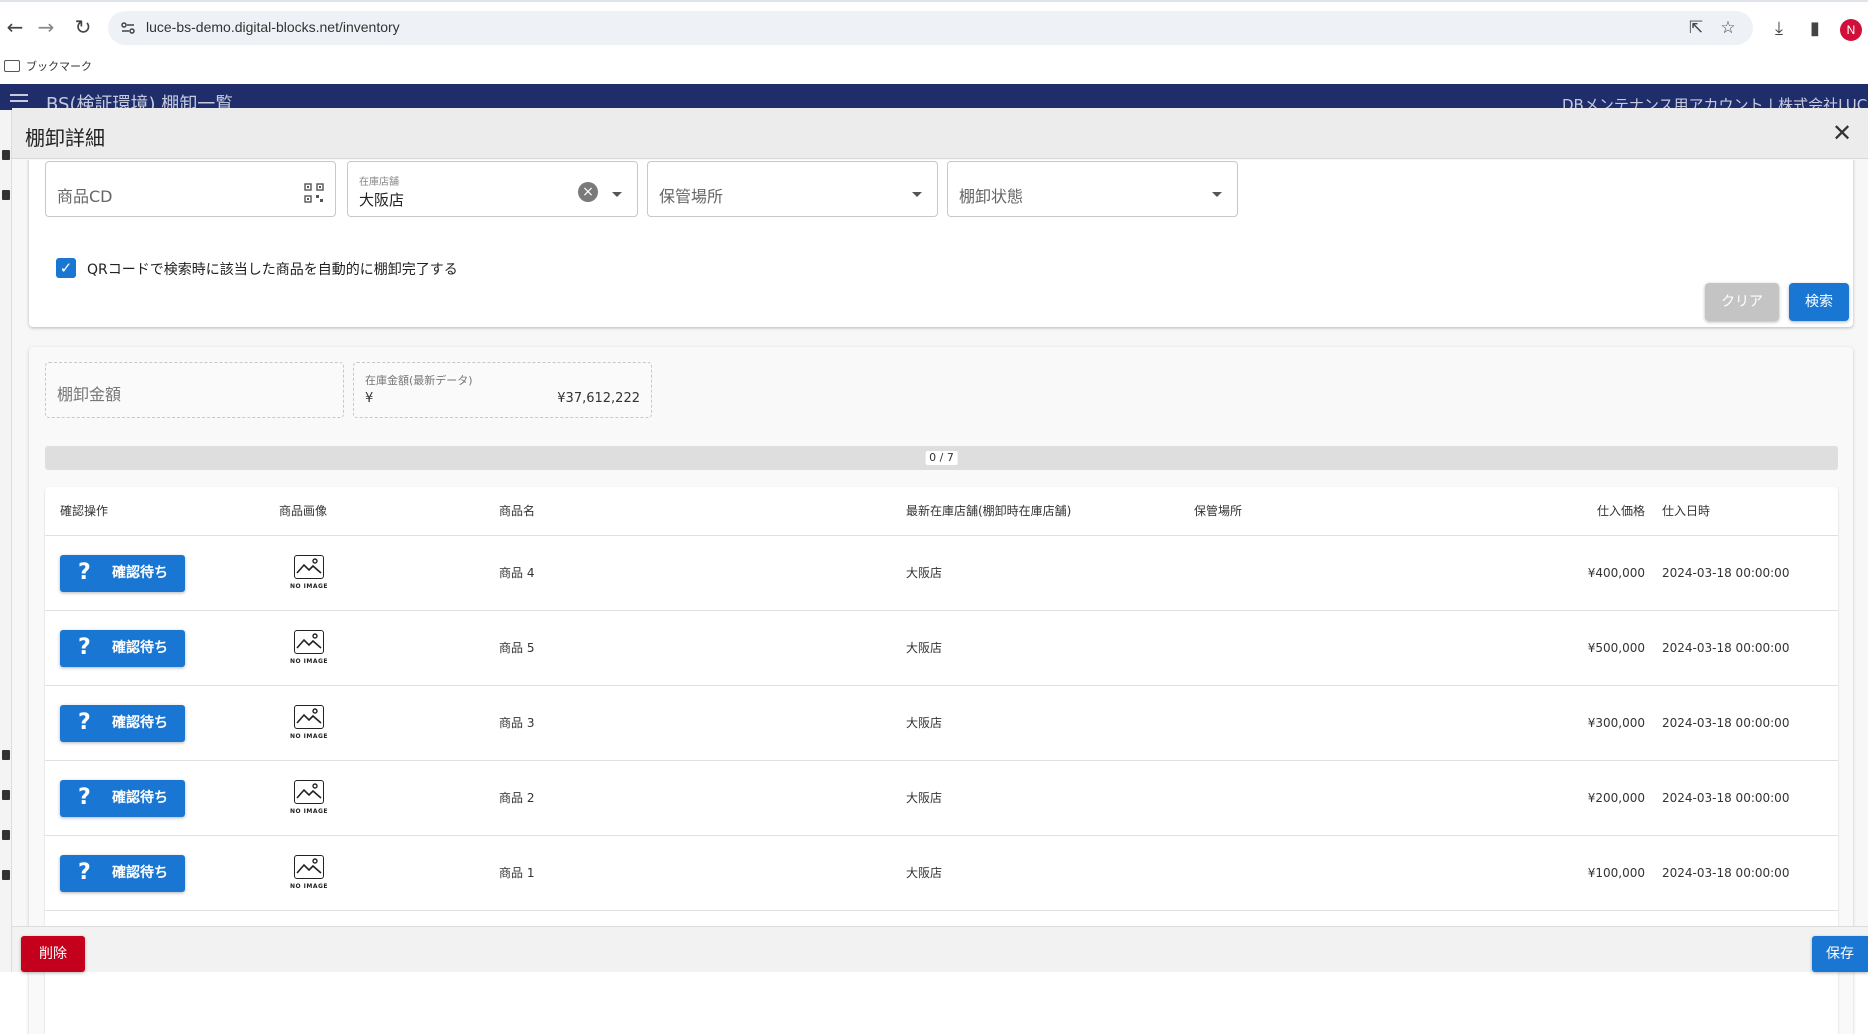 The image size is (1868, 1034). Describe the element at coordinates (46, 27) in the screenshot. I see `forward-icon: →` at that location.